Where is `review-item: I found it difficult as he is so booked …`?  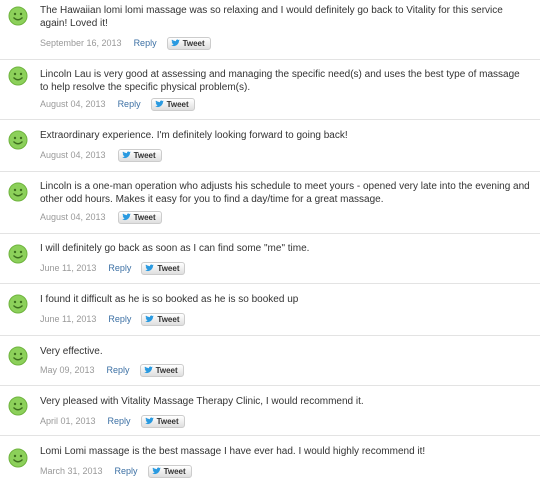
review-item: I found it difficult as he is so booked … is located at coordinates (270, 310).